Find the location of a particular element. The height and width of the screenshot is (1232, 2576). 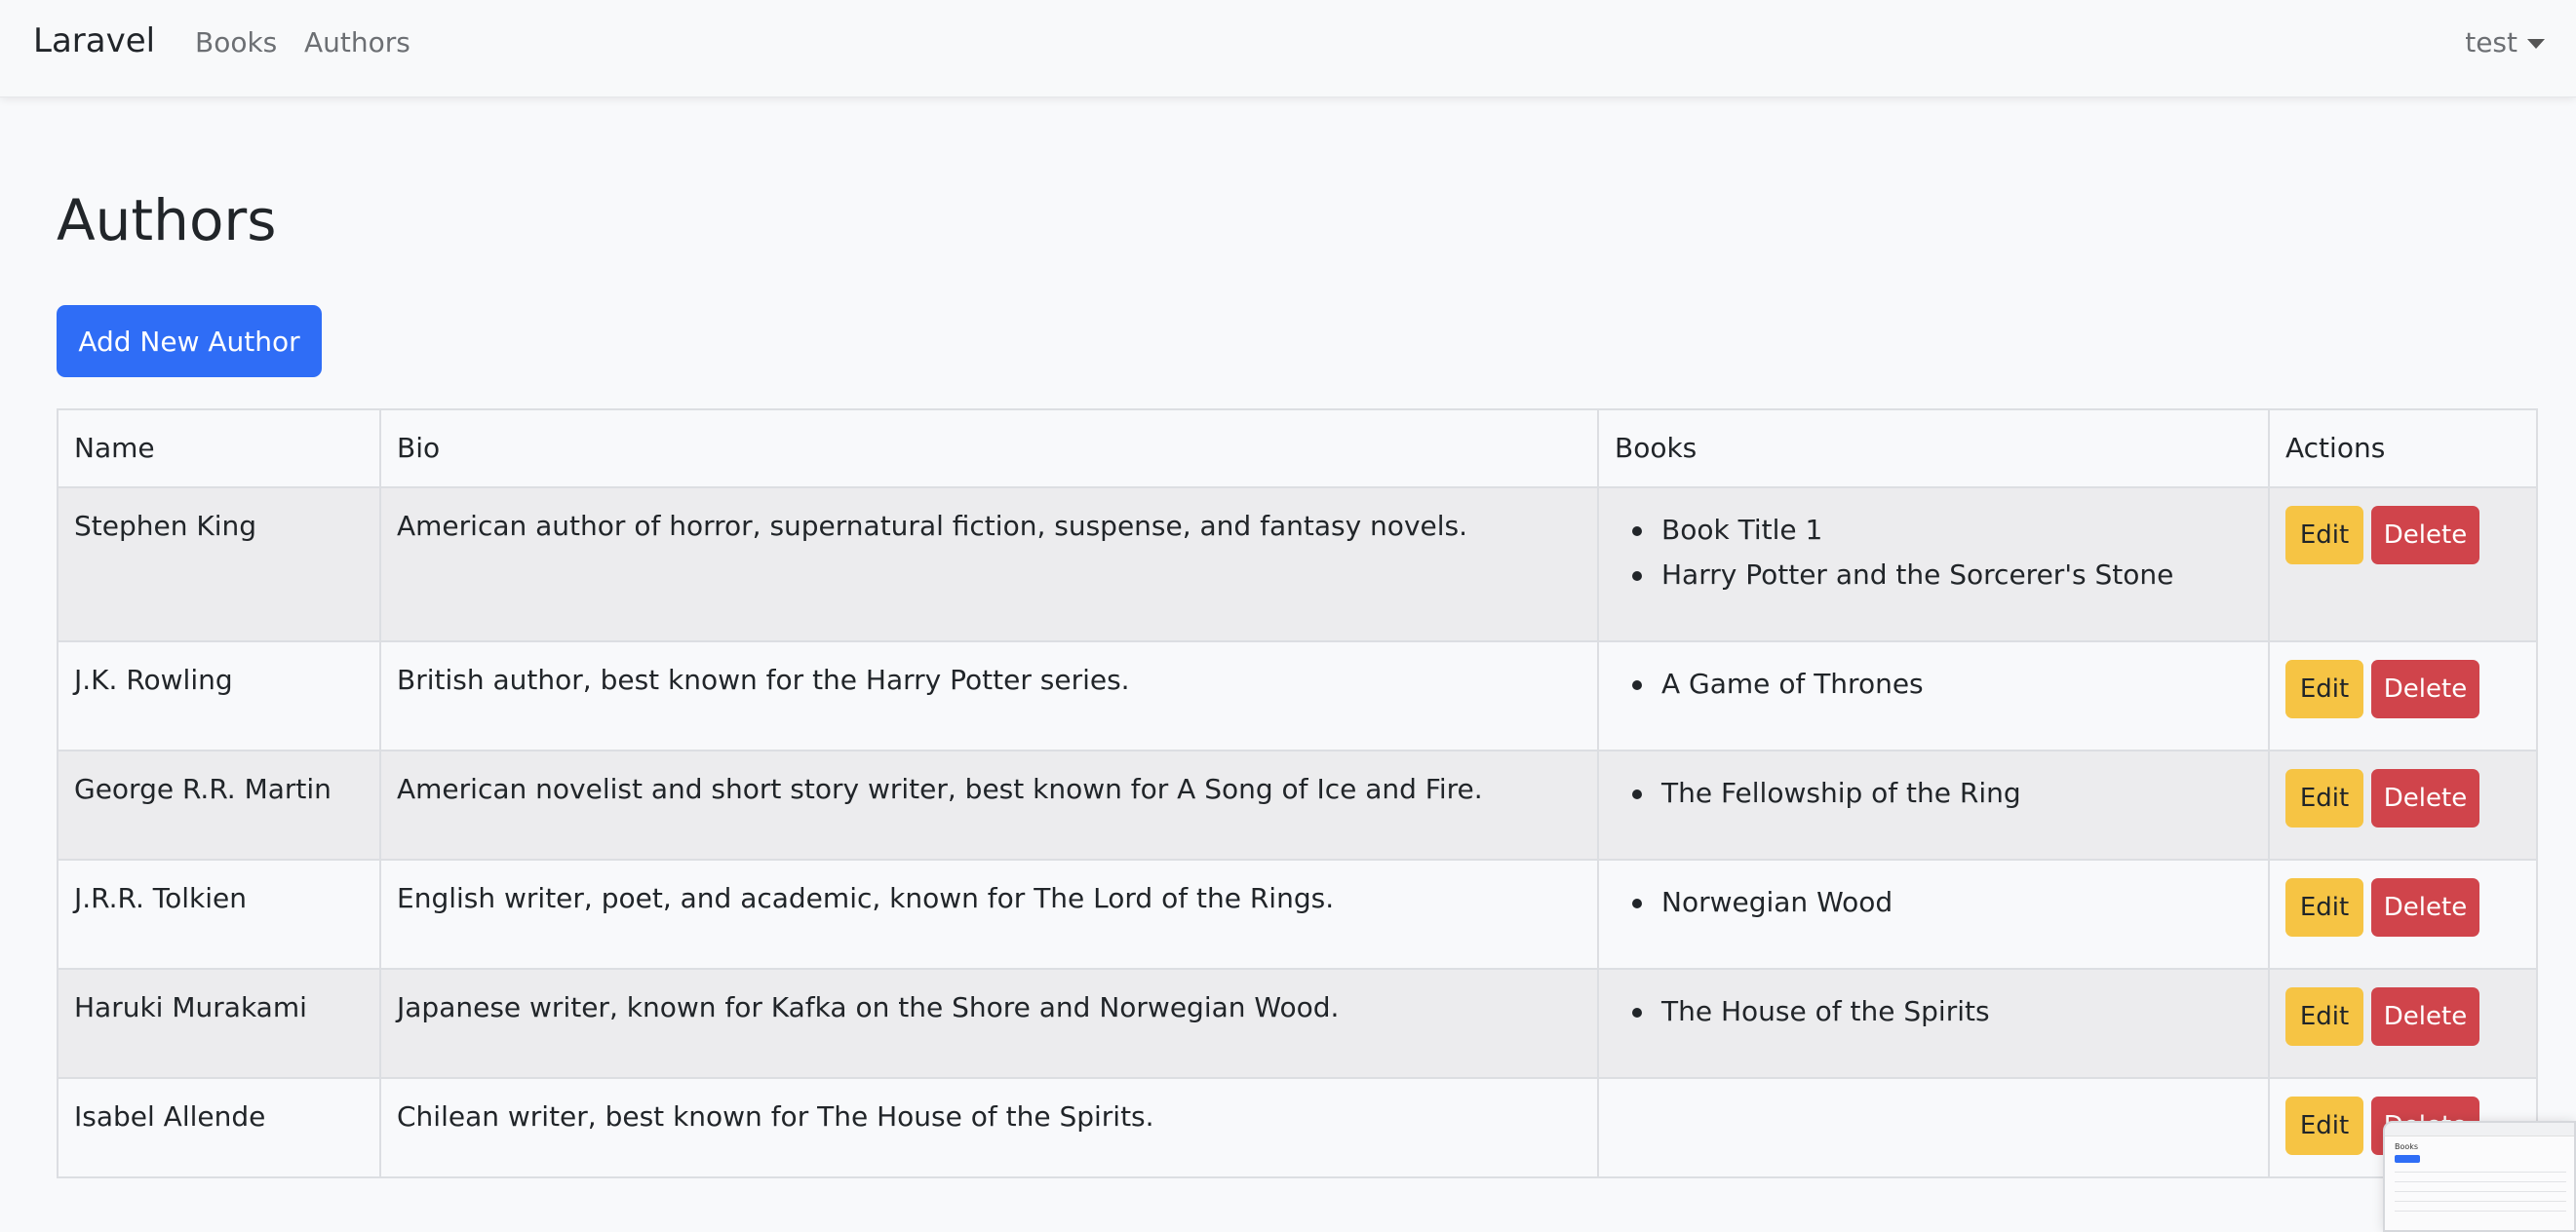

book-item: A Game of Thrones is located at coordinates (1942, 684).